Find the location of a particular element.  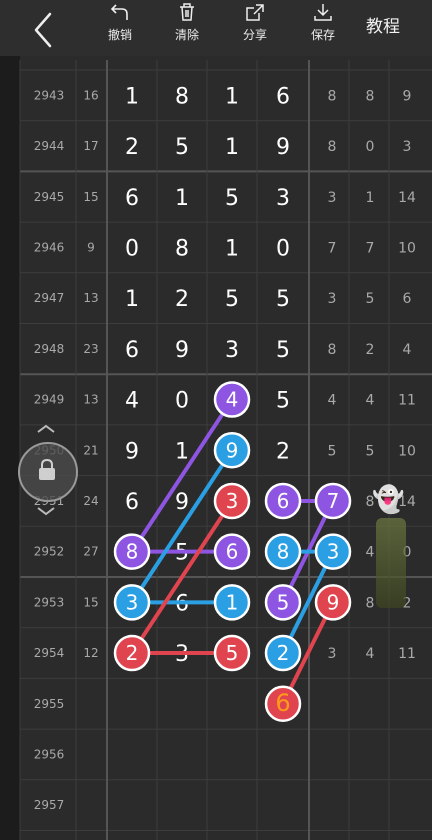

number-ball: 7 is located at coordinates (333, 501).